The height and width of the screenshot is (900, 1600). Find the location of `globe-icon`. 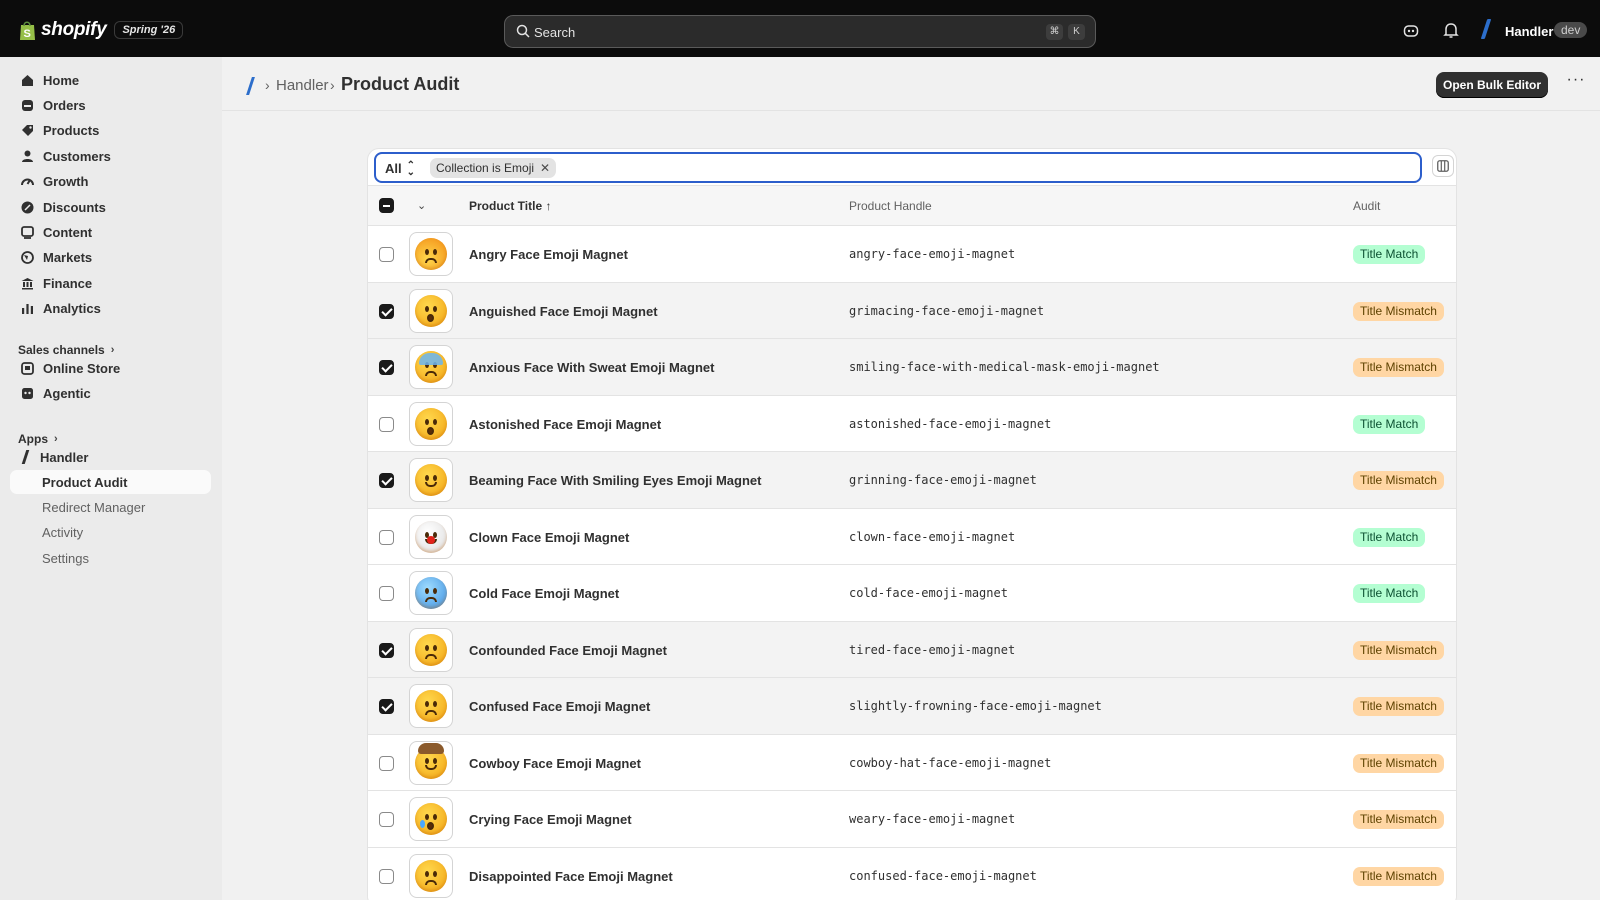

globe-icon is located at coordinates (27, 258).